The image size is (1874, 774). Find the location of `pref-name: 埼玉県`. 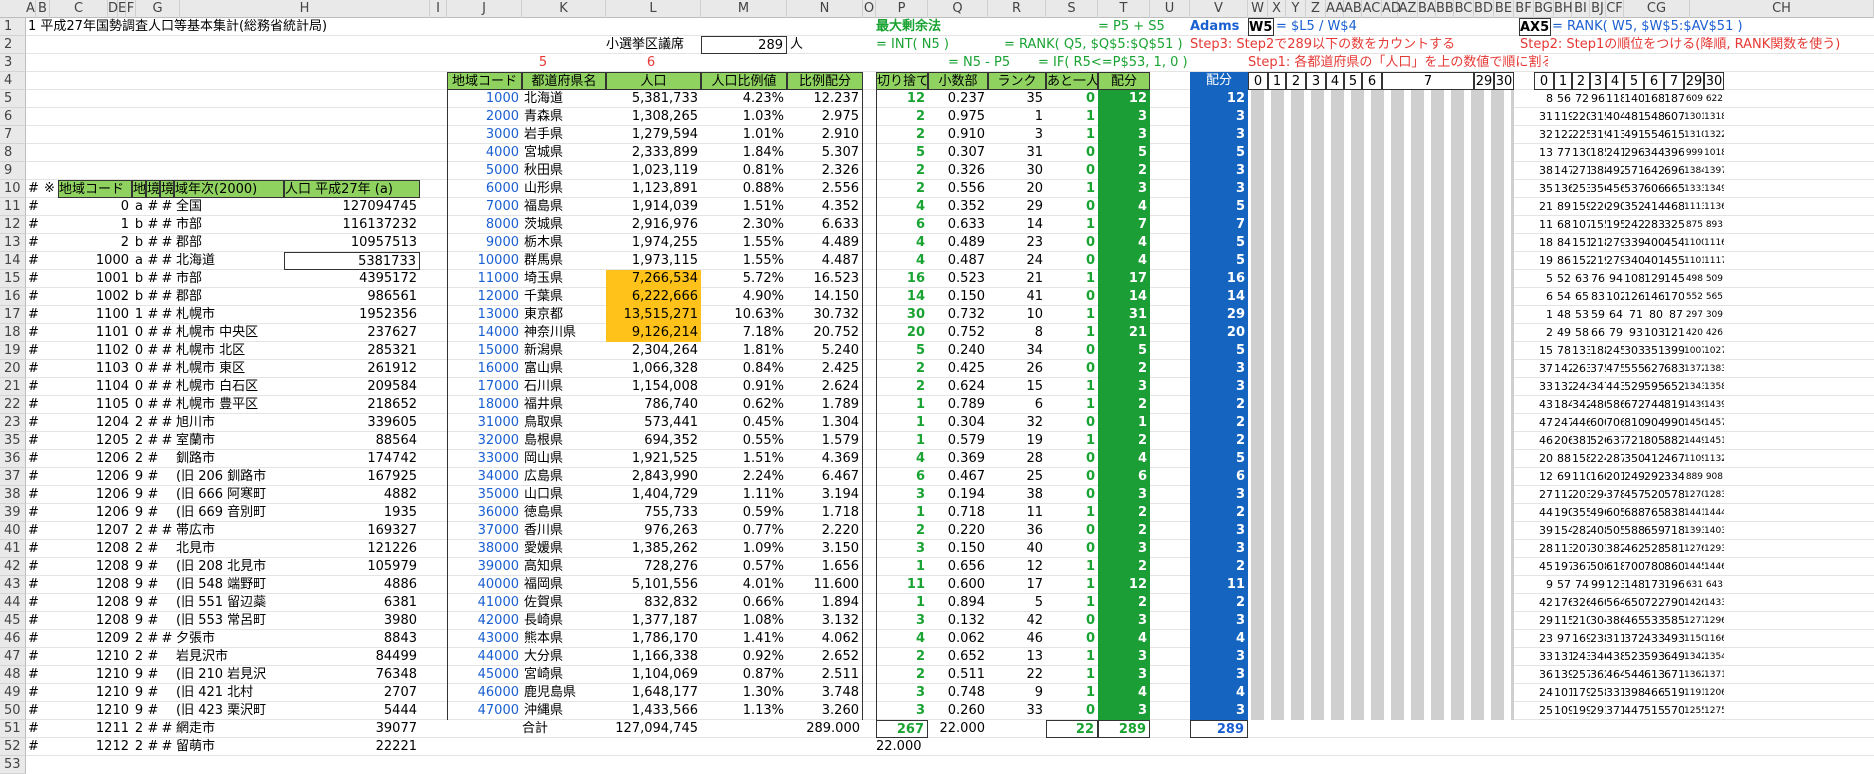

pref-name: 埼玉県 is located at coordinates (565, 279).